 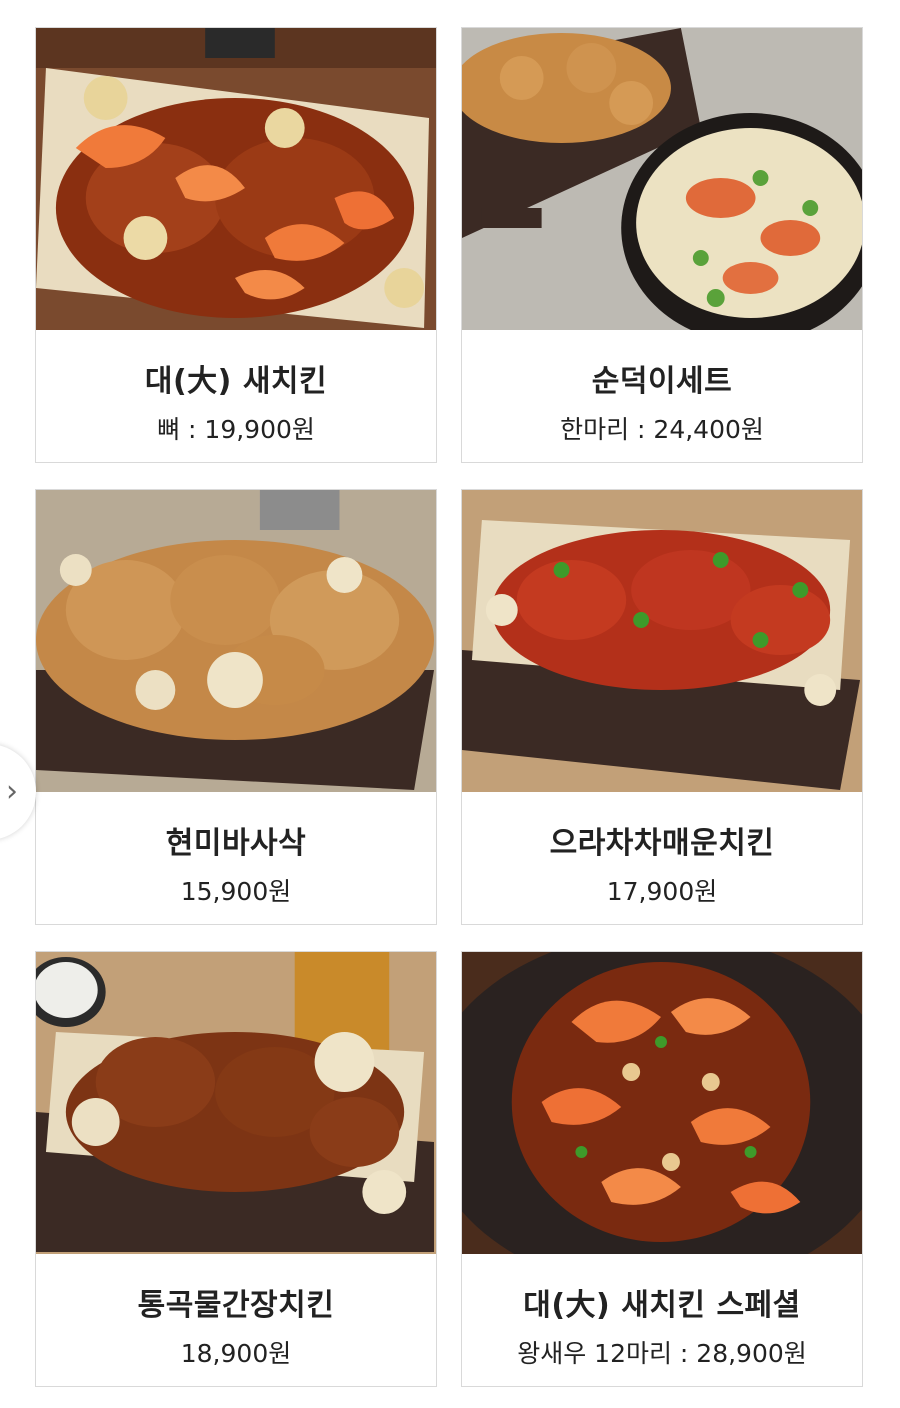 I want to click on menu-item-price: 뼈 : 19,900원, so click(x=236, y=429).